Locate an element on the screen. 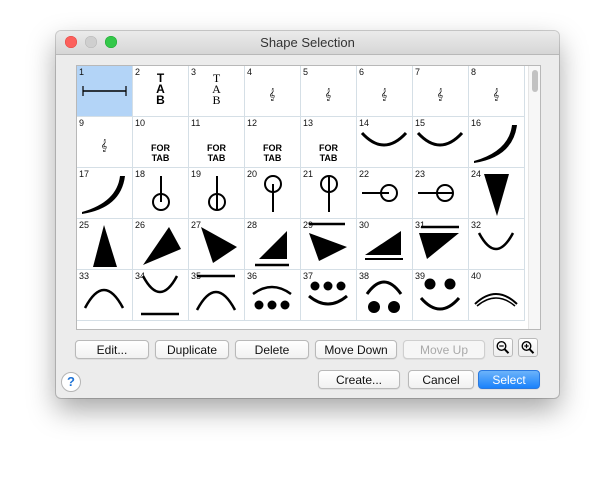  shape-cell-9: 9 𝄞 is located at coordinates (105, 142).